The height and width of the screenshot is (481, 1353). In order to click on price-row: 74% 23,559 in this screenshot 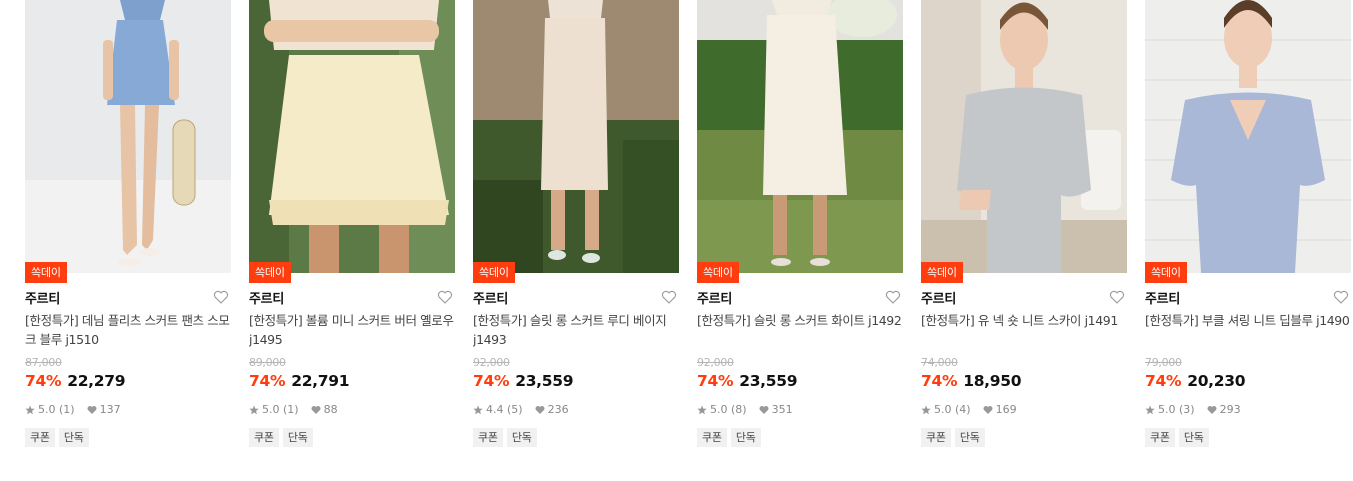, I will do `click(747, 381)`.